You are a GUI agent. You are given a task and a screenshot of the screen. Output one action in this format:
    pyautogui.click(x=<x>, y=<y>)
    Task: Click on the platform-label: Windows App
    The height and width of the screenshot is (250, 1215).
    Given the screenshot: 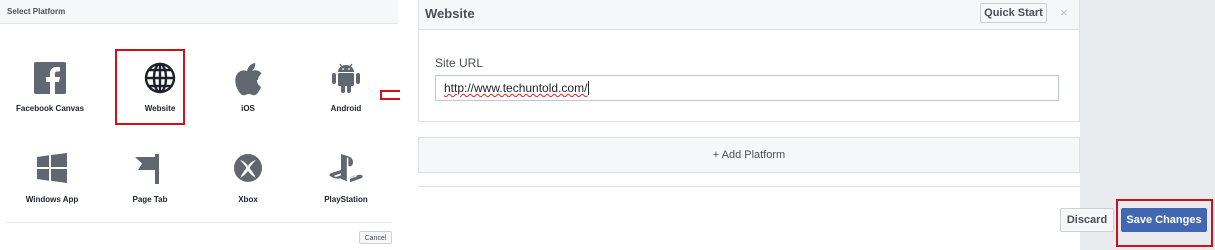 What is the action you would take?
    pyautogui.click(x=52, y=199)
    